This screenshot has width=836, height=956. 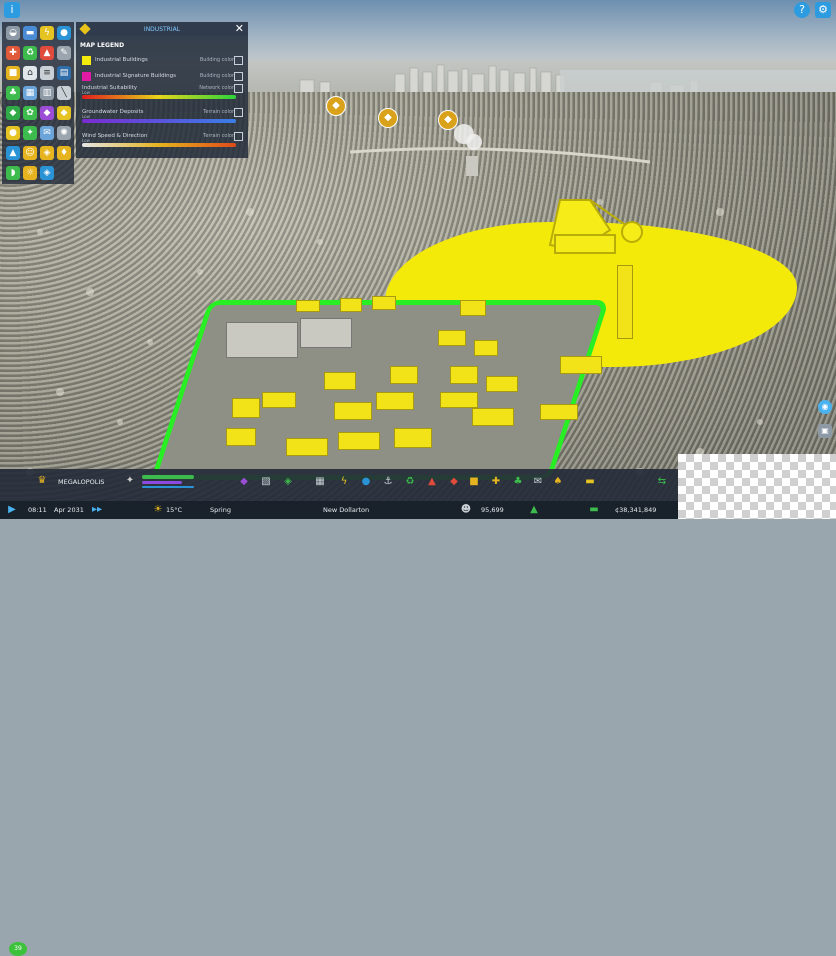 I want to click on economy-infoview-icon: ♦, so click(x=64, y=153).